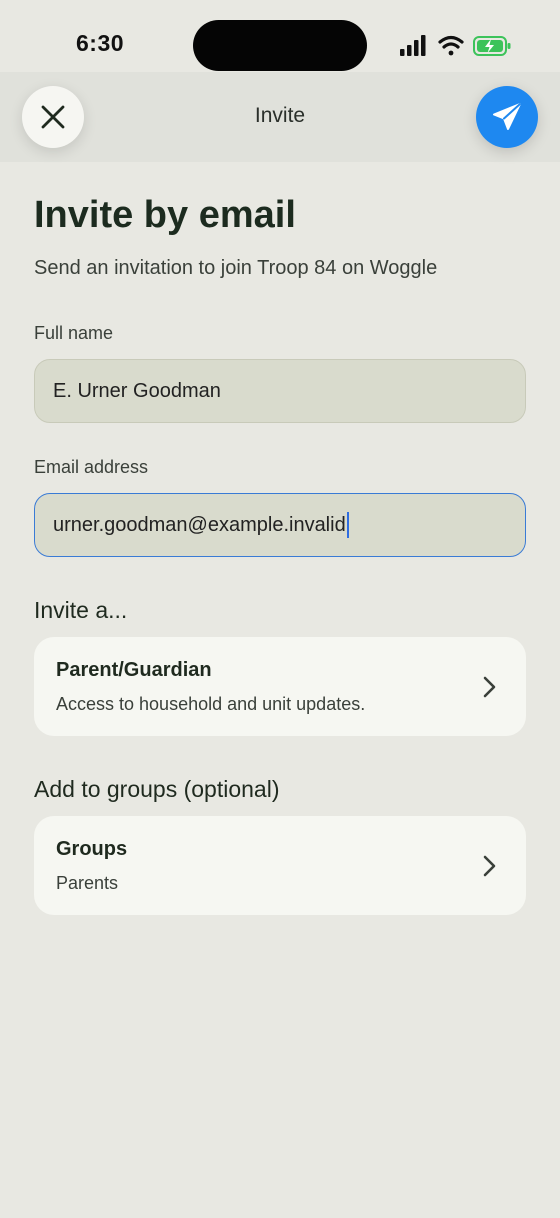 The width and height of the screenshot is (560, 1218). Describe the element at coordinates (280, 865) in the screenshot. I see `groups-selector: Groups Parents` at that location.